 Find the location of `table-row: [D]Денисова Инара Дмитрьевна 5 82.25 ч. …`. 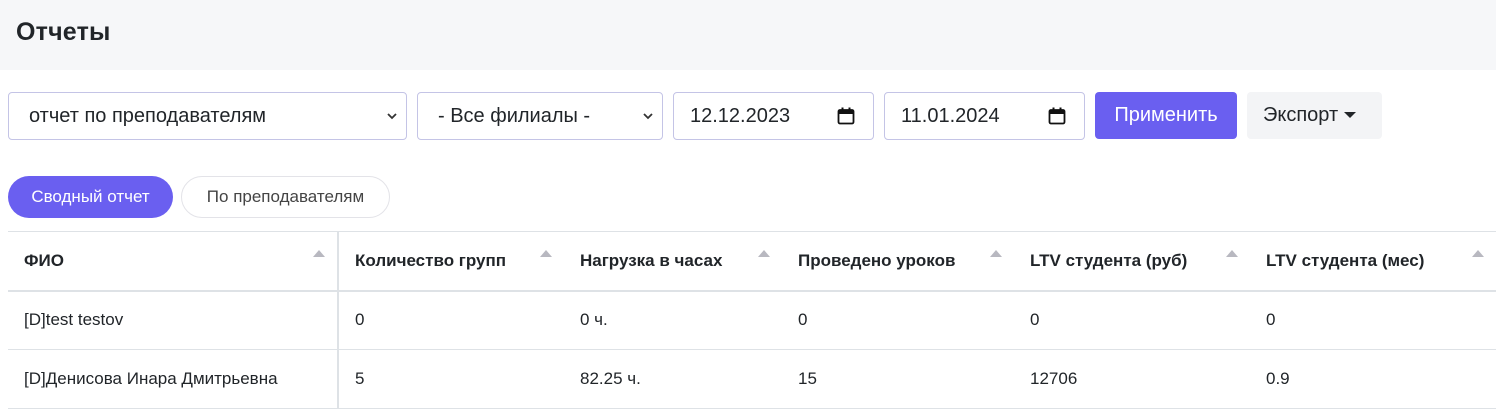

table-row: [D]Денисова Инара Дмитрьевна 5 82.25 ч. … is located at coordinates (752, 379).